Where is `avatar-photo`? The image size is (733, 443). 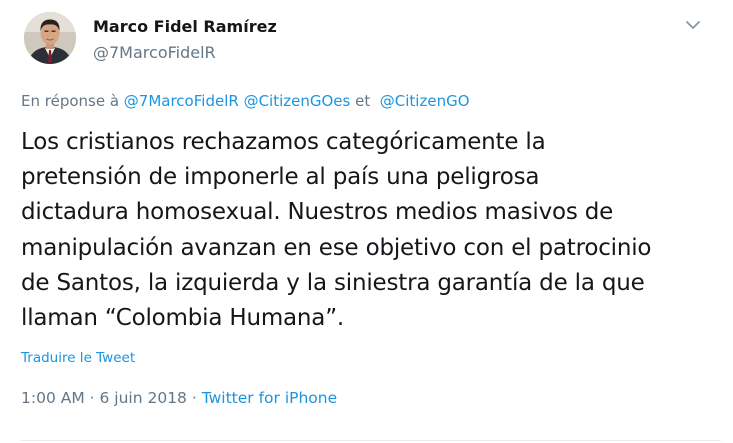 avatar-photo is located at coordinates (50, 38).